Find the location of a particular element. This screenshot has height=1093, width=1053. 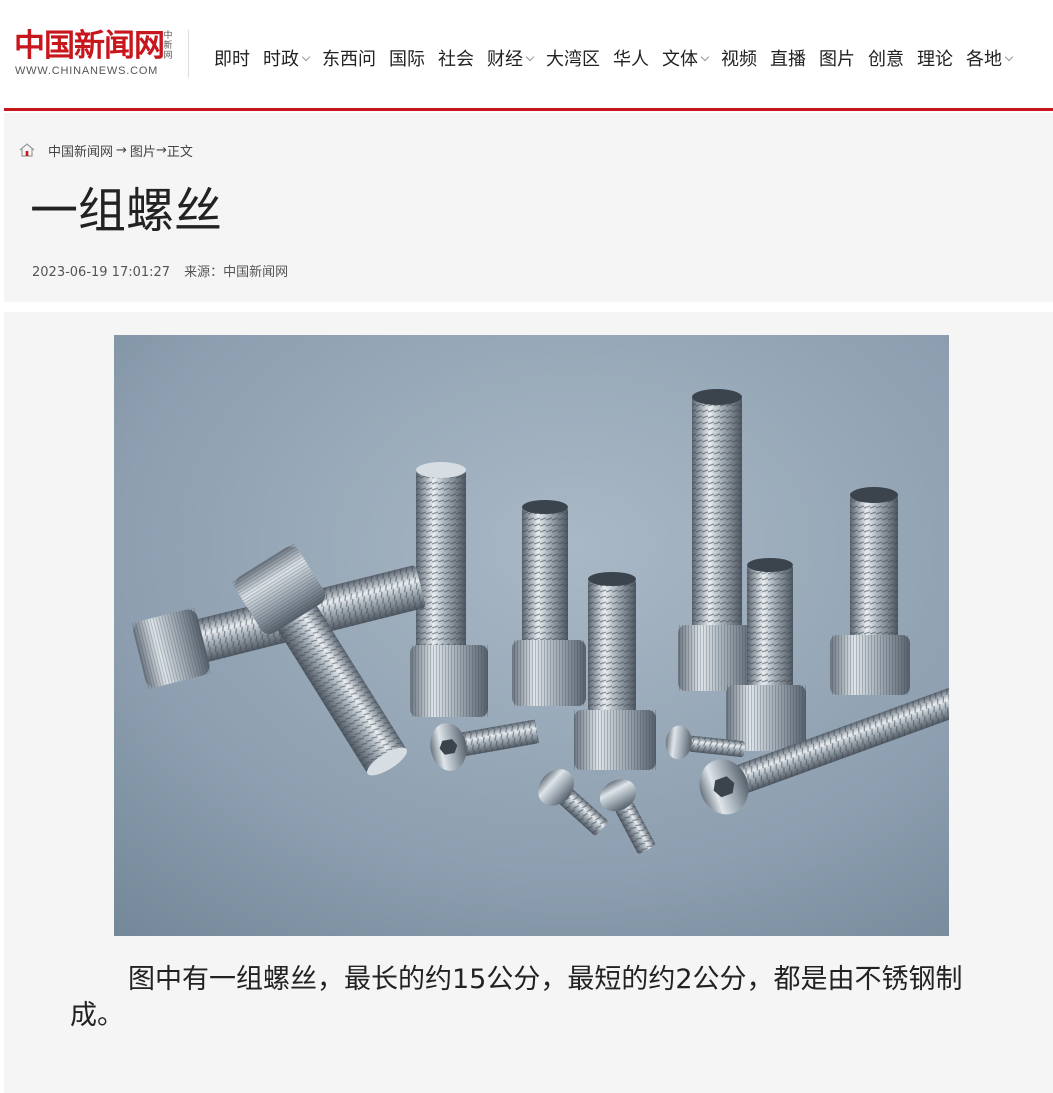

nav-item-caijing: 财经 is located at coordinates (511, 58).